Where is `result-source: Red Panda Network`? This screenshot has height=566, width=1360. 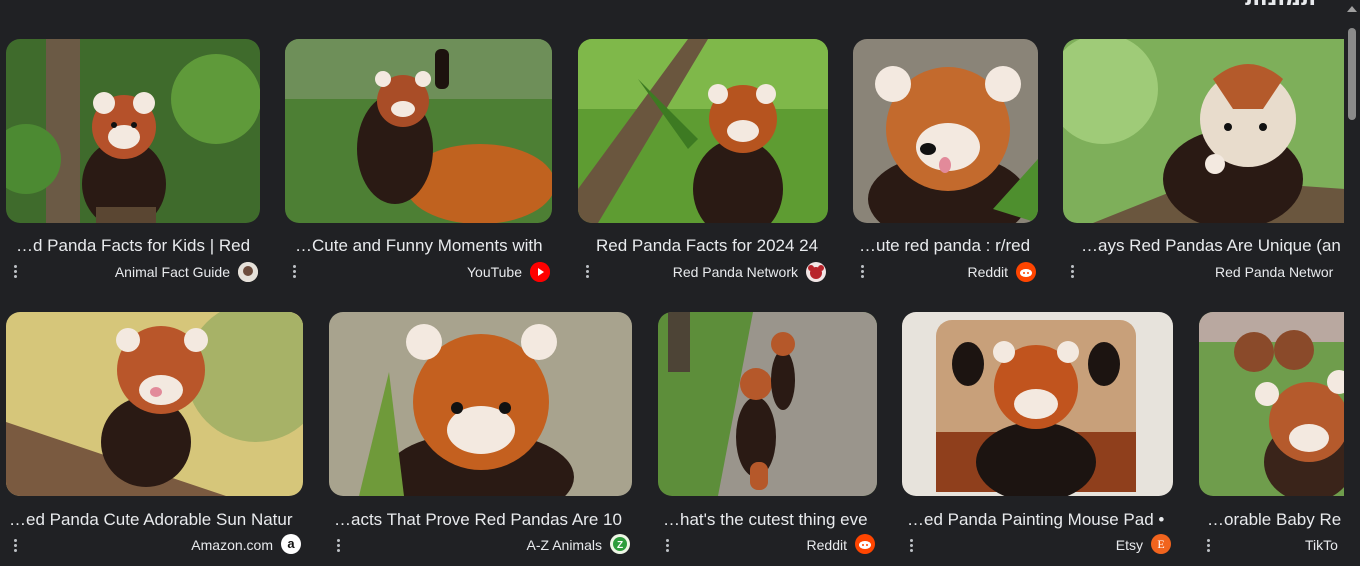
result-source: Red Panda Network is located at coordinates (735, 272).